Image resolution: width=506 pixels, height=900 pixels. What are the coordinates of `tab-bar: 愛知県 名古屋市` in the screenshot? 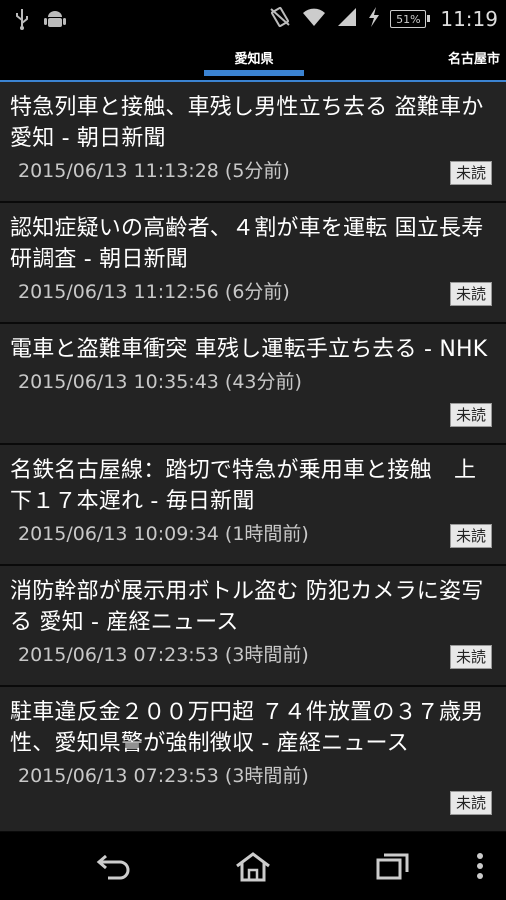 It's located at (253, 60).